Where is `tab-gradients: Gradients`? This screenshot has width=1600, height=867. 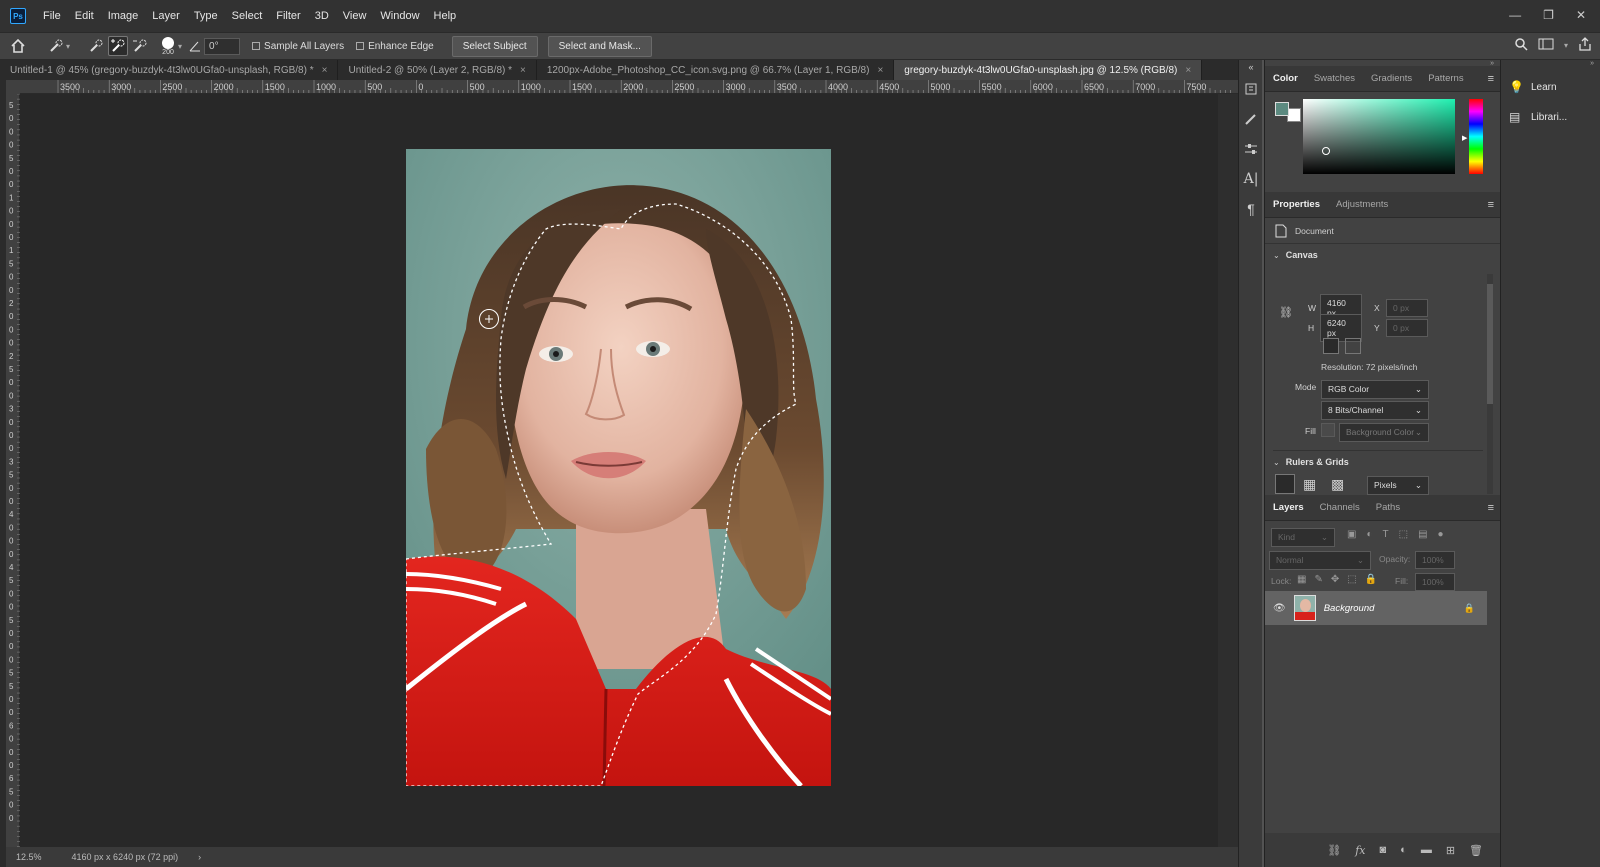
tab-gradients: Gradients is located at coordinates (1391, 78).